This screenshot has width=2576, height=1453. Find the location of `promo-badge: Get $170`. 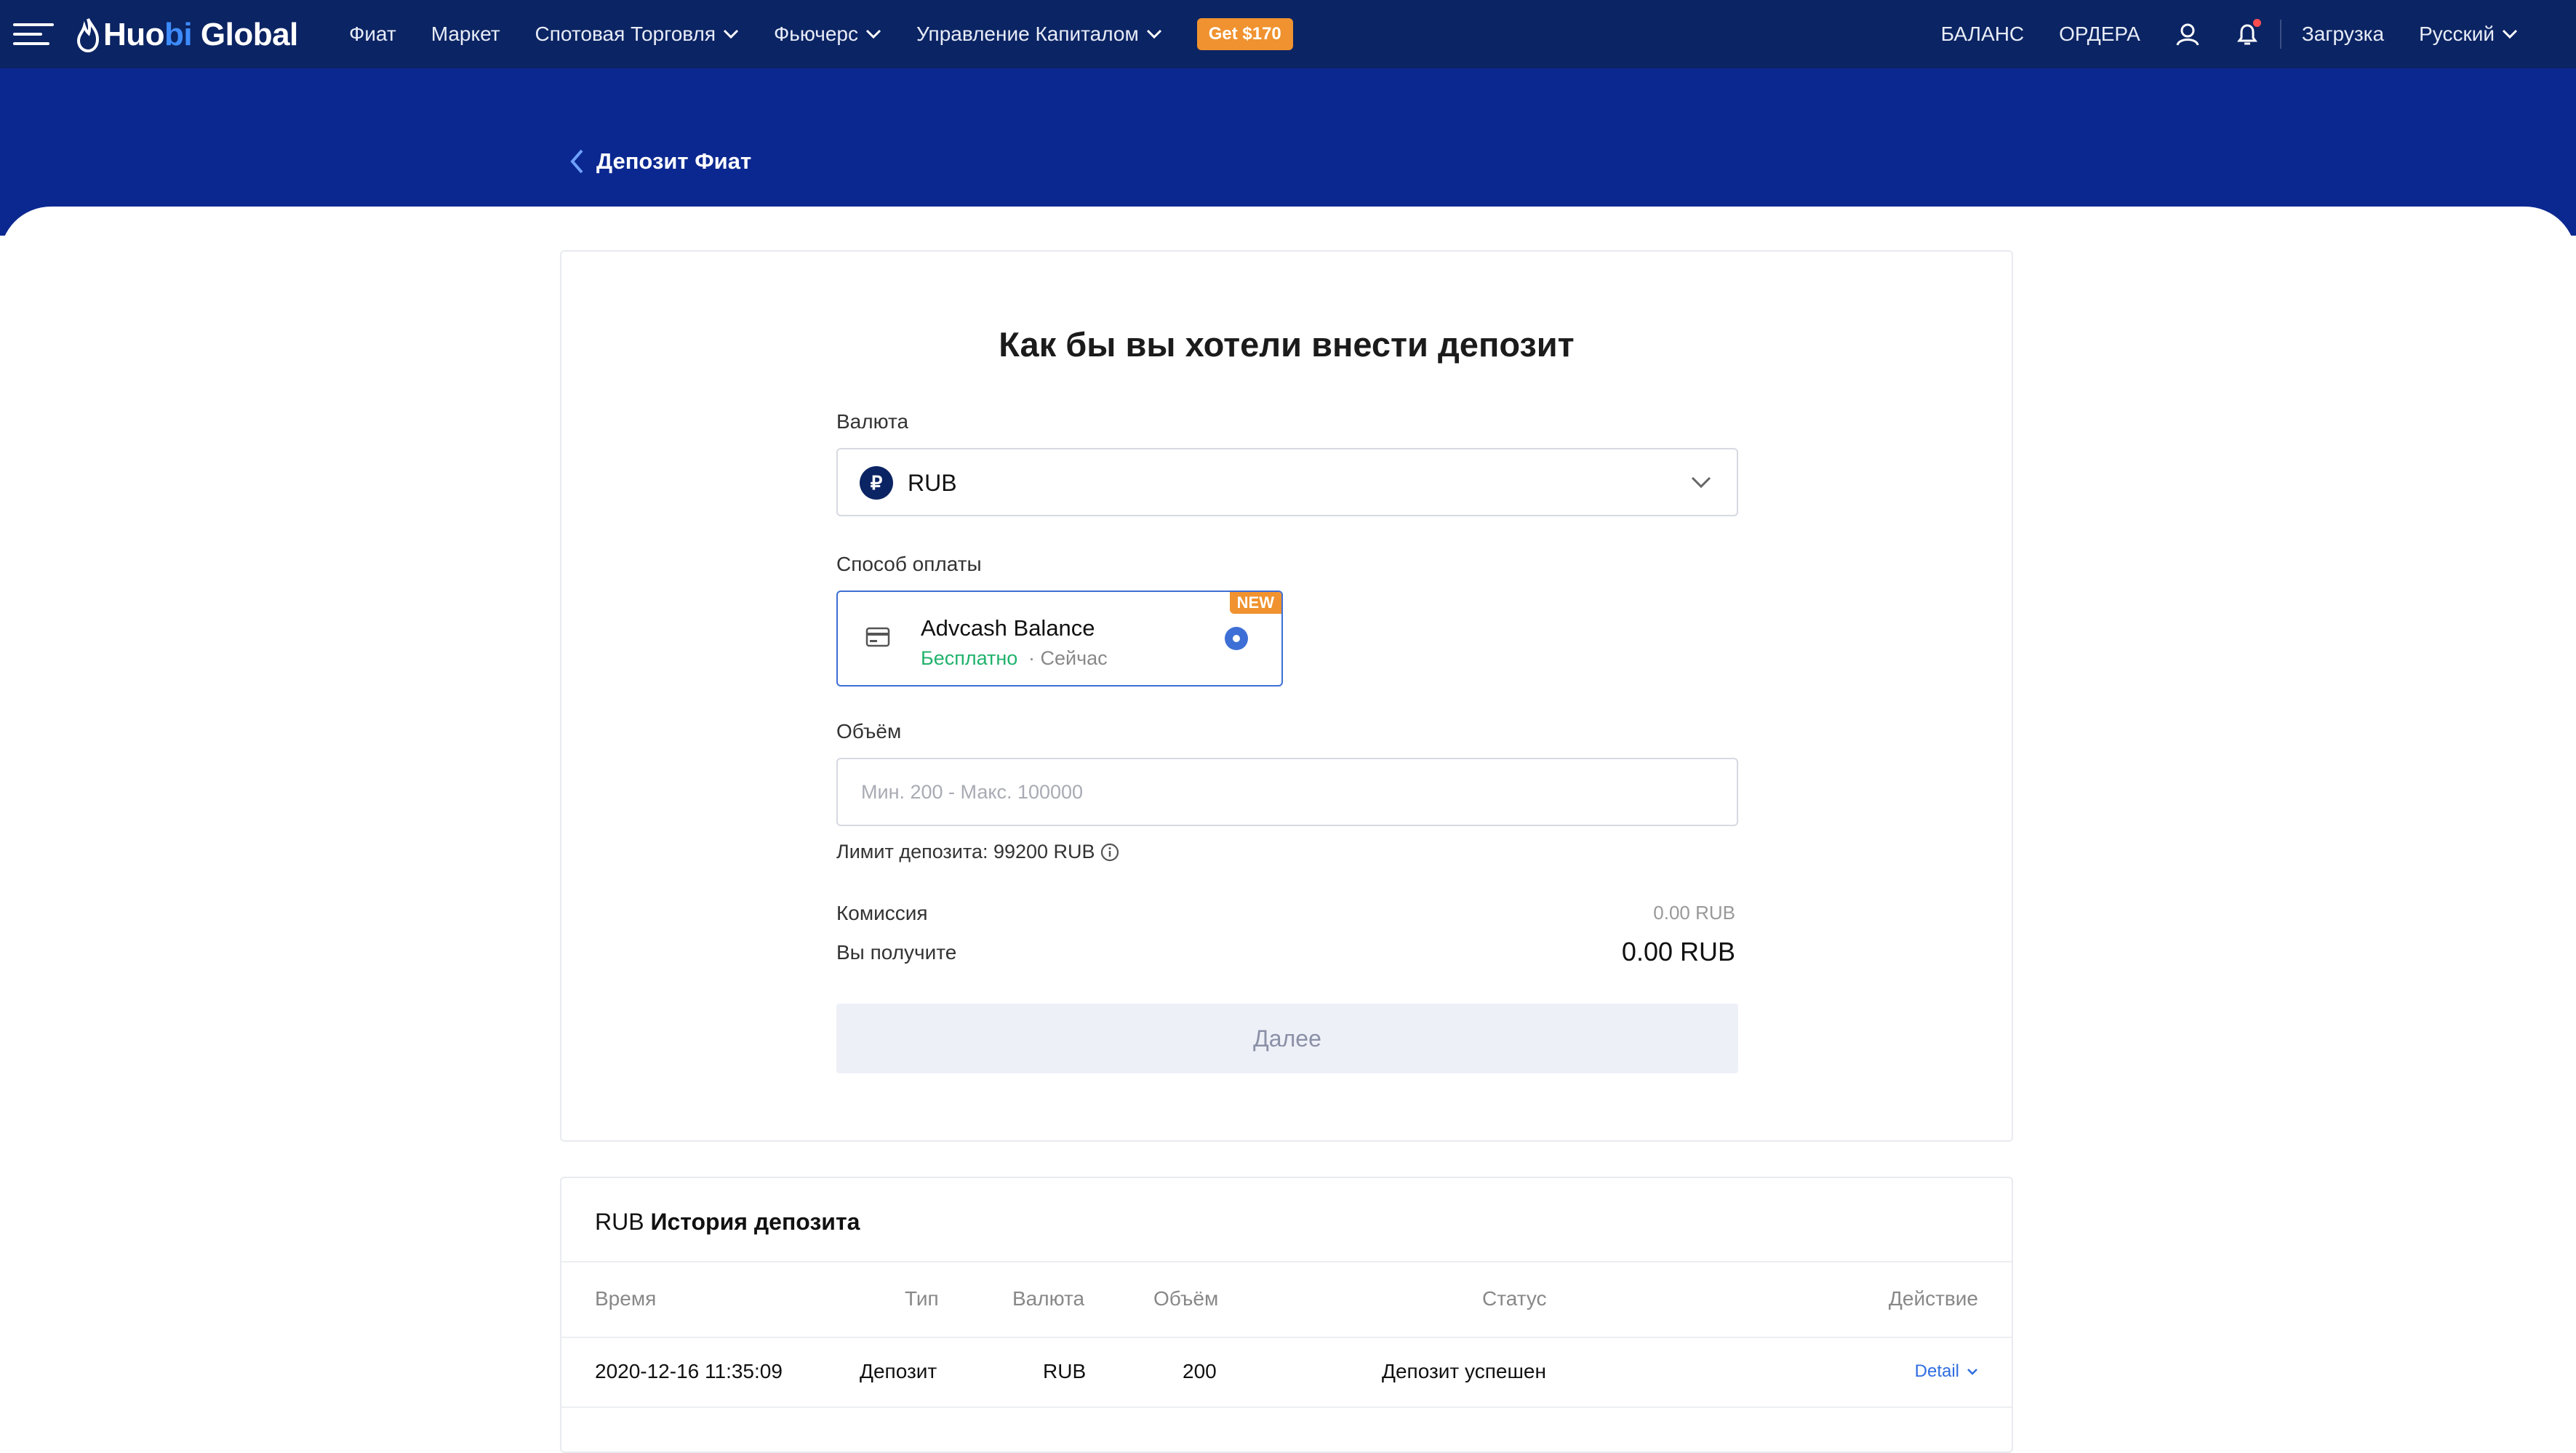

promo-badge: Get $170 is located at coordinates (1244, 34).